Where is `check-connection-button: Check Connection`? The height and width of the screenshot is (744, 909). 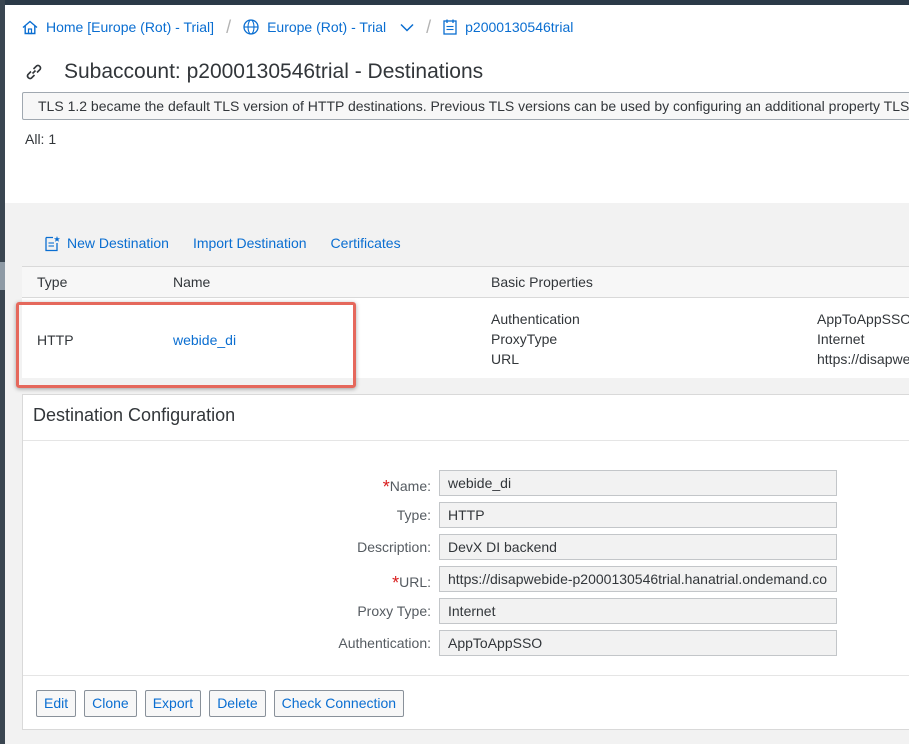
check-connection-button: Check Connection is located at coordinates (339, 703).